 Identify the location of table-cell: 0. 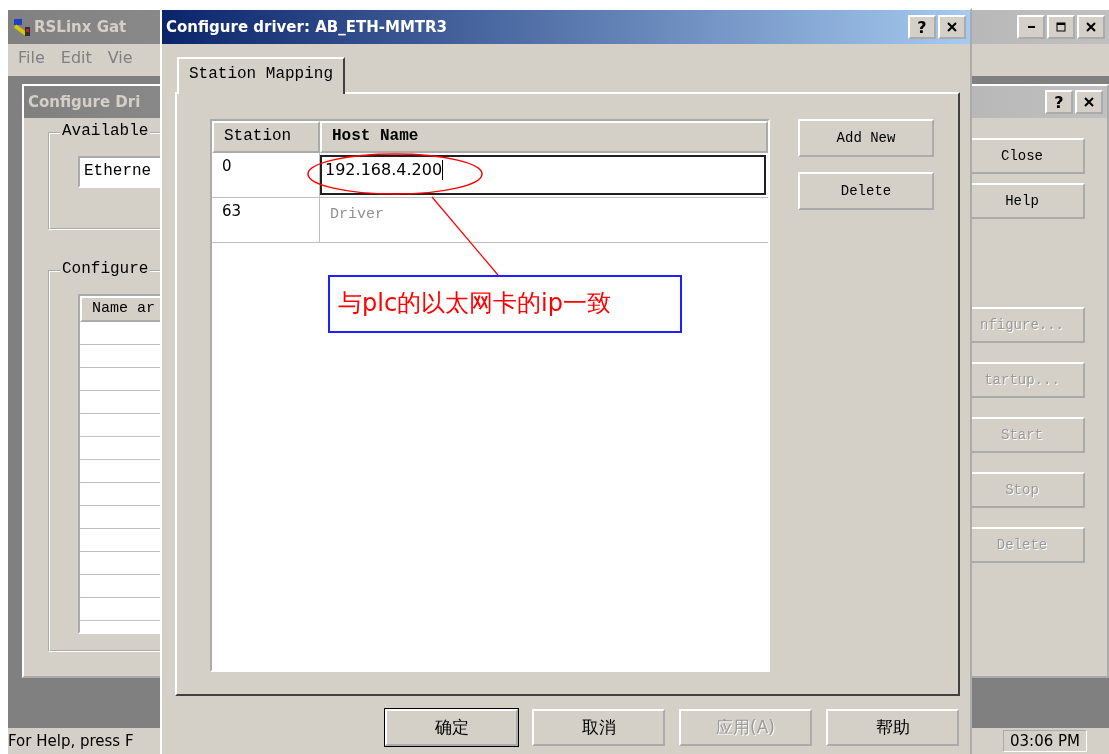
(266, 175).